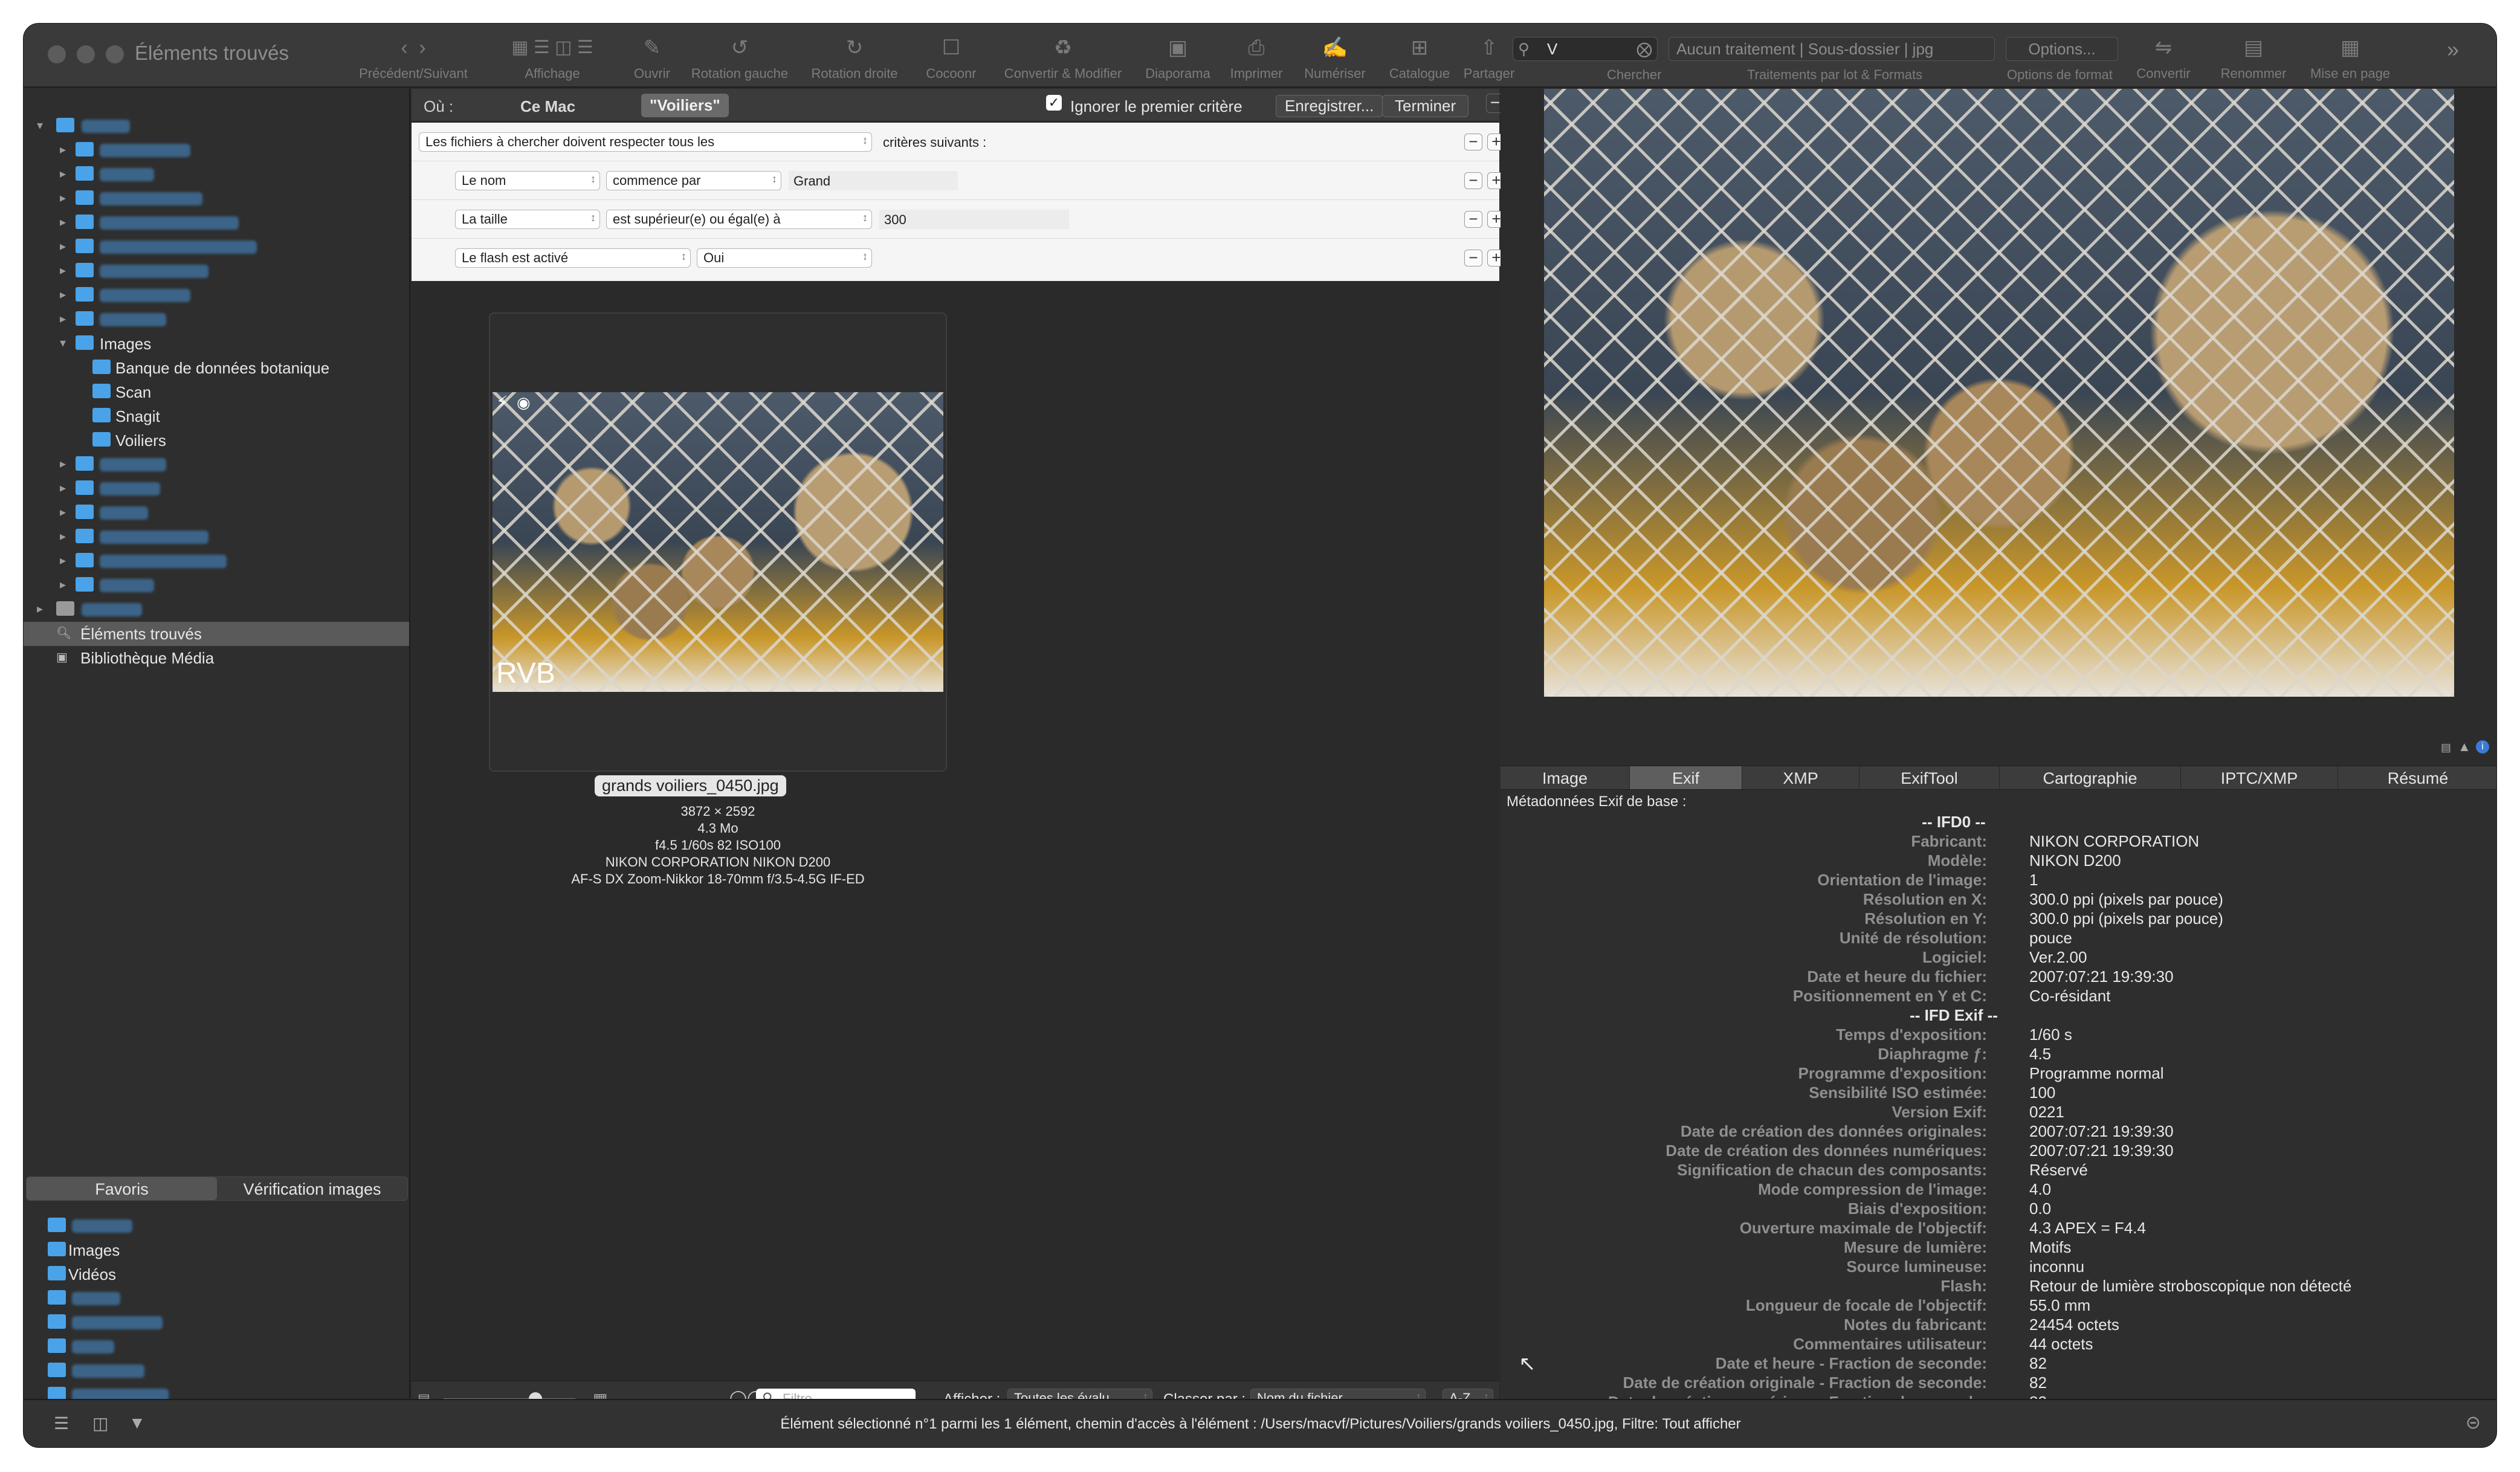 Image resolution: width=2520 pixels, height=1472 pixels. I want to click on metadata-key: Fabricant:, so click(1949, 841).